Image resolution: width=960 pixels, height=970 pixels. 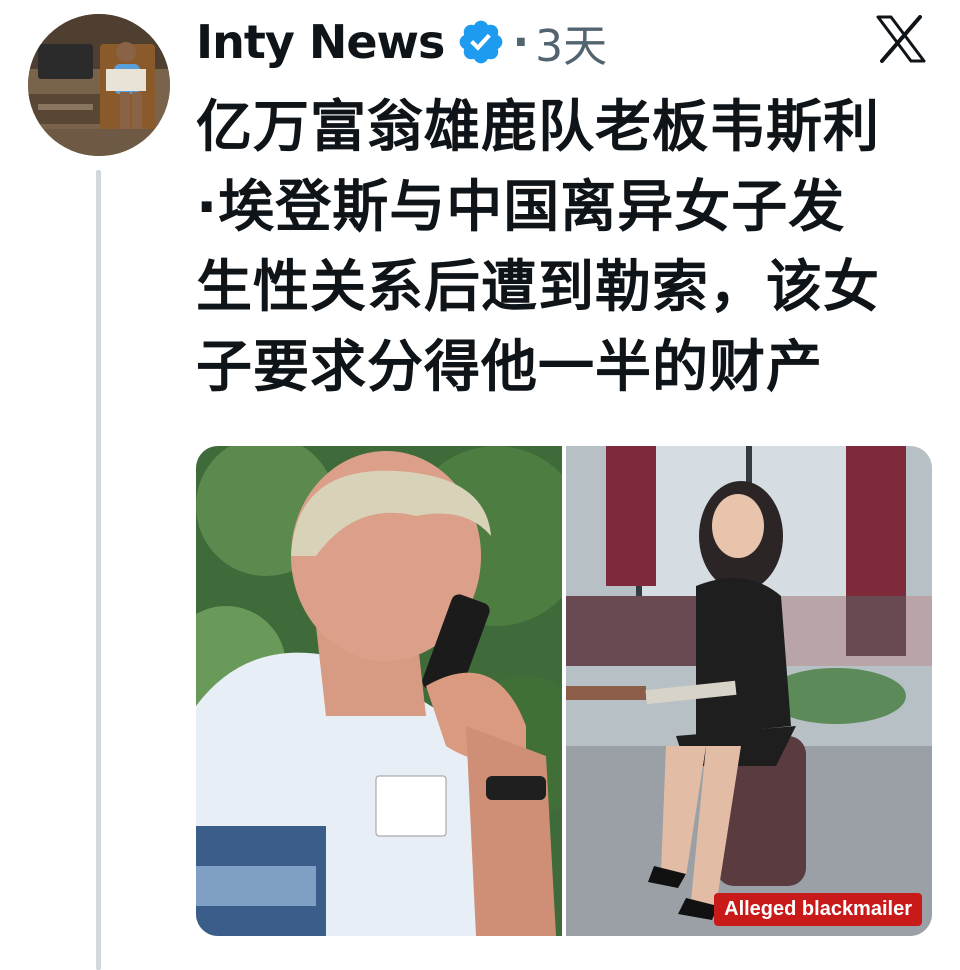 I want to click on avatar-image, so click(x=99, y=85).